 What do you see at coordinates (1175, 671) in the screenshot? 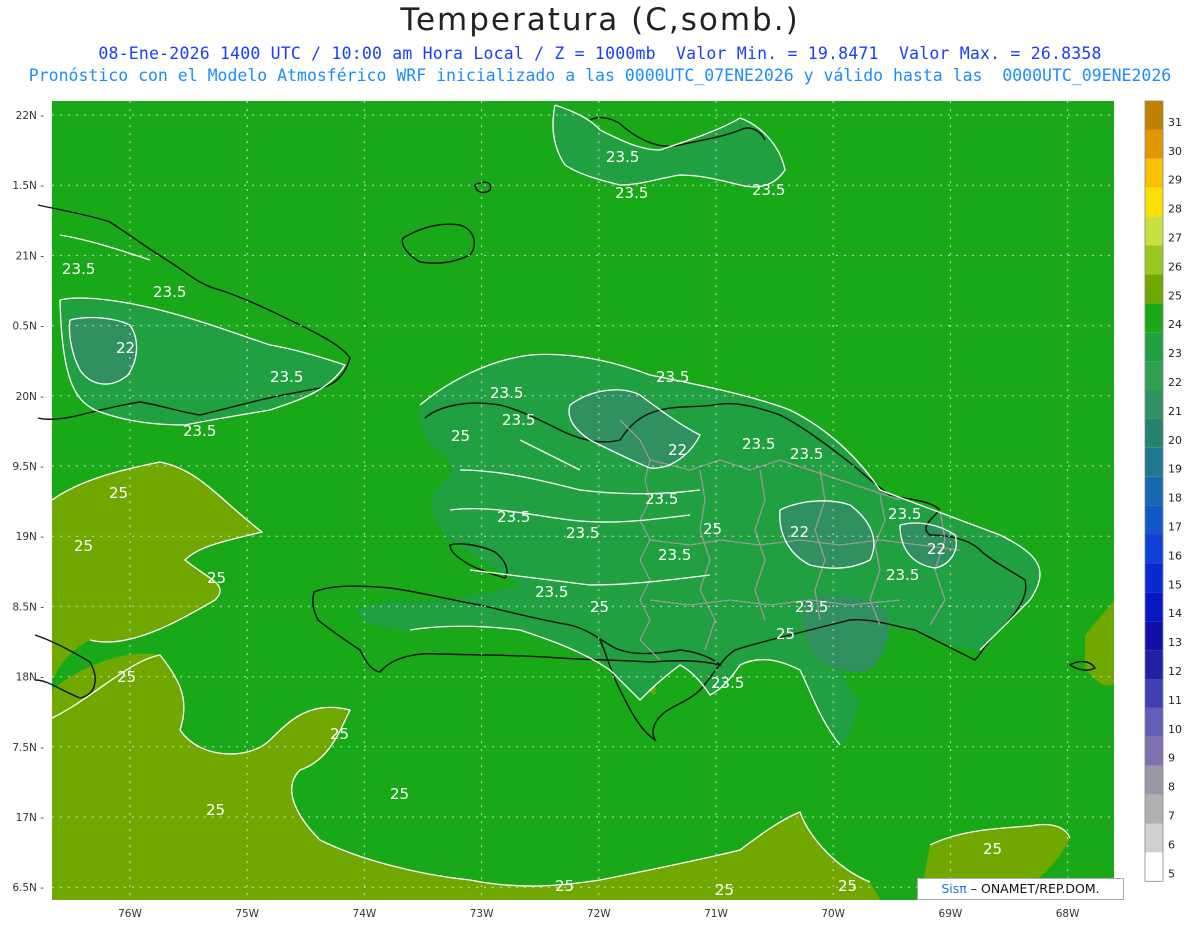
I see `colorbar-label: 12` at bounding box center [1175, 671].